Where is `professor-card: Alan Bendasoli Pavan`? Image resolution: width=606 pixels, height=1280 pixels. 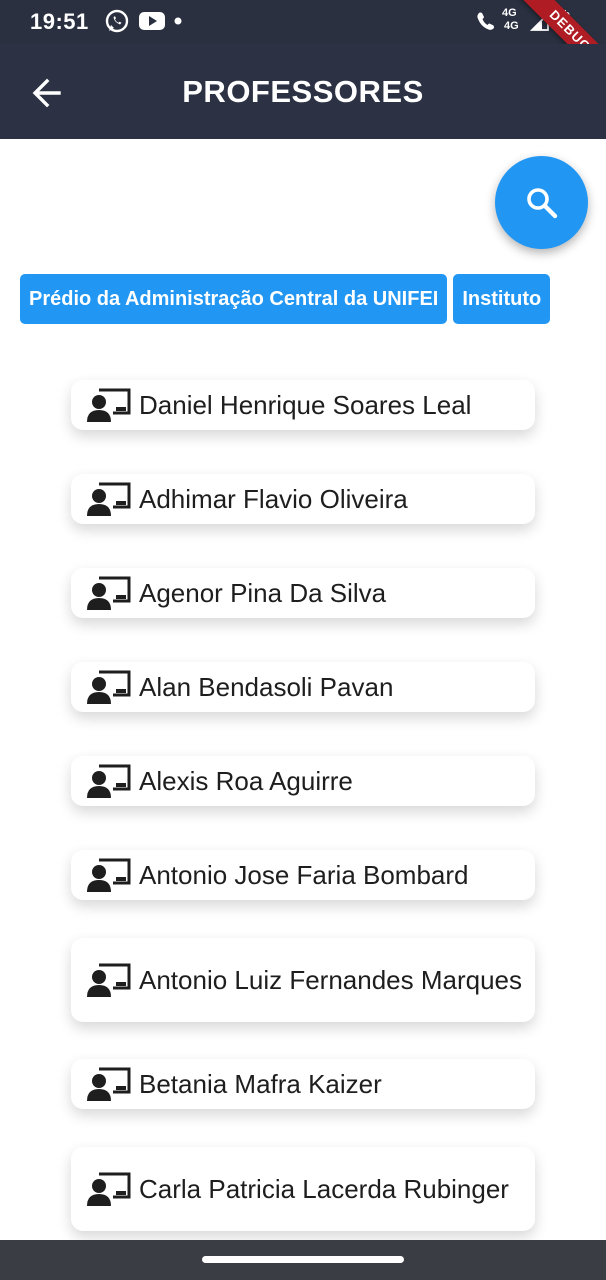
professor-card: Alan Bendasoli Pavan is located at coordinates (303, 687).